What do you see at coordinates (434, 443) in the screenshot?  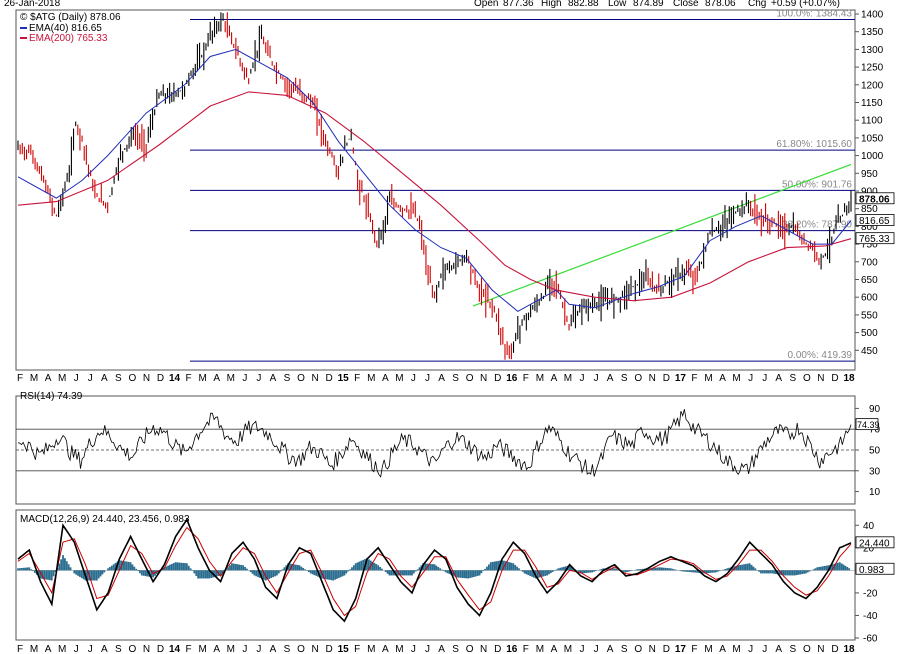 I see `rsi-line` at bounding box center [434, 443].